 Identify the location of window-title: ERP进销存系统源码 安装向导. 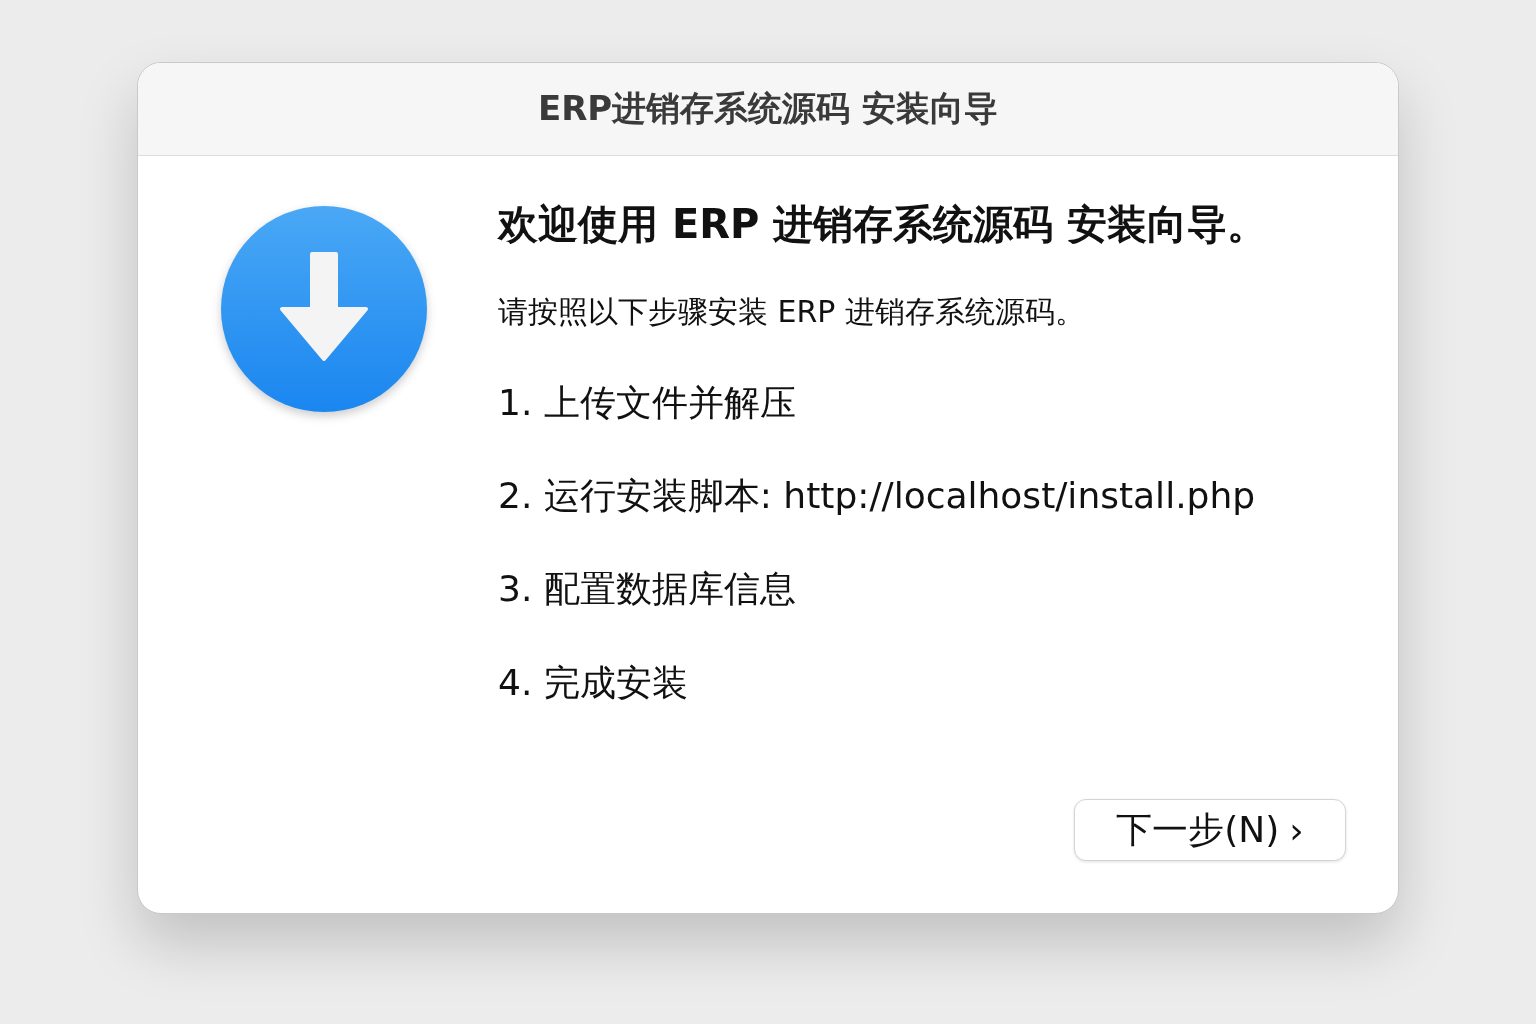
(768, 108).